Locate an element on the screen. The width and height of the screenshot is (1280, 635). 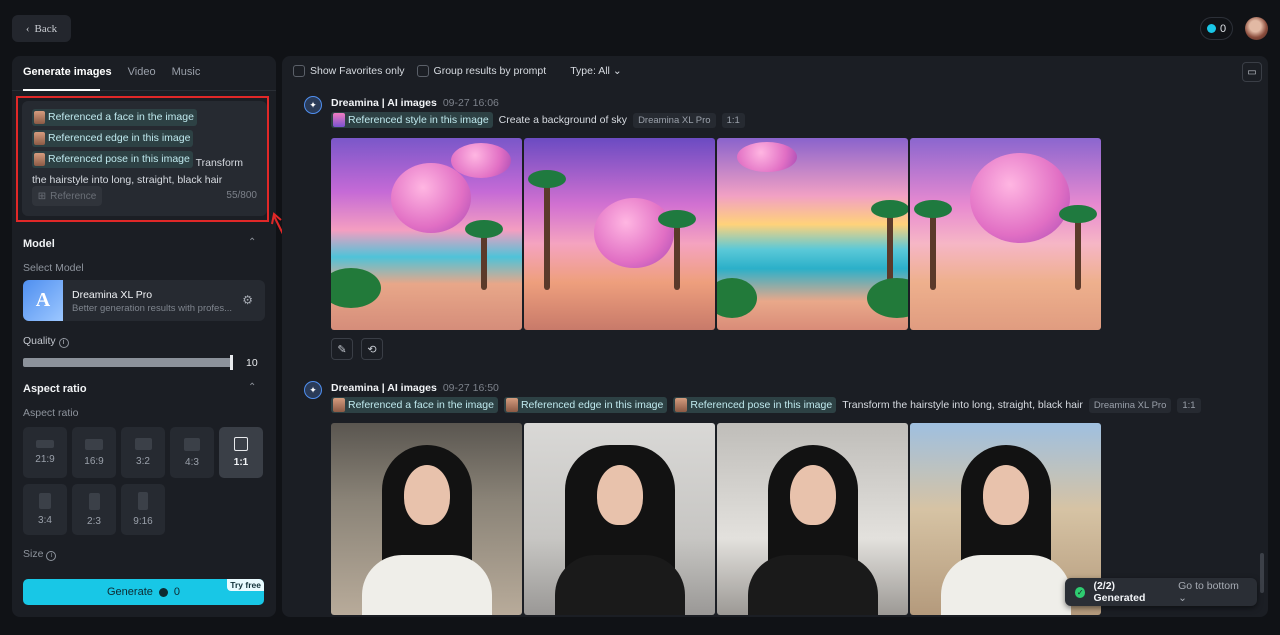
quality-label: Quality i is located at coordinates (46, 341).